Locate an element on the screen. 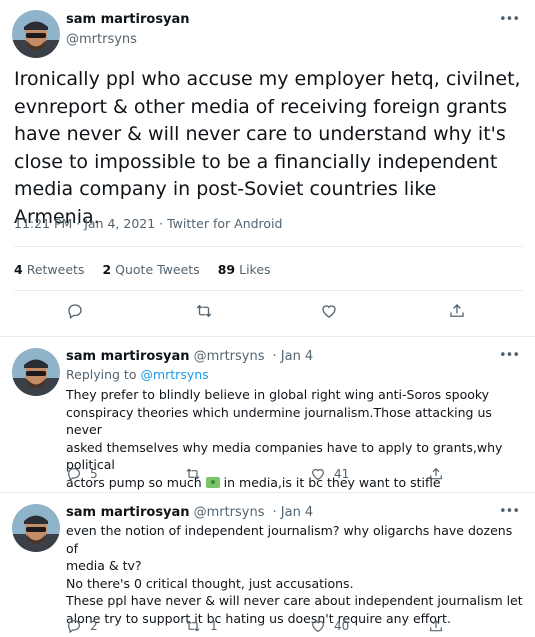 This screenshot has width=535, height=637. like-count: 40 is located at coordinates (342, 626).